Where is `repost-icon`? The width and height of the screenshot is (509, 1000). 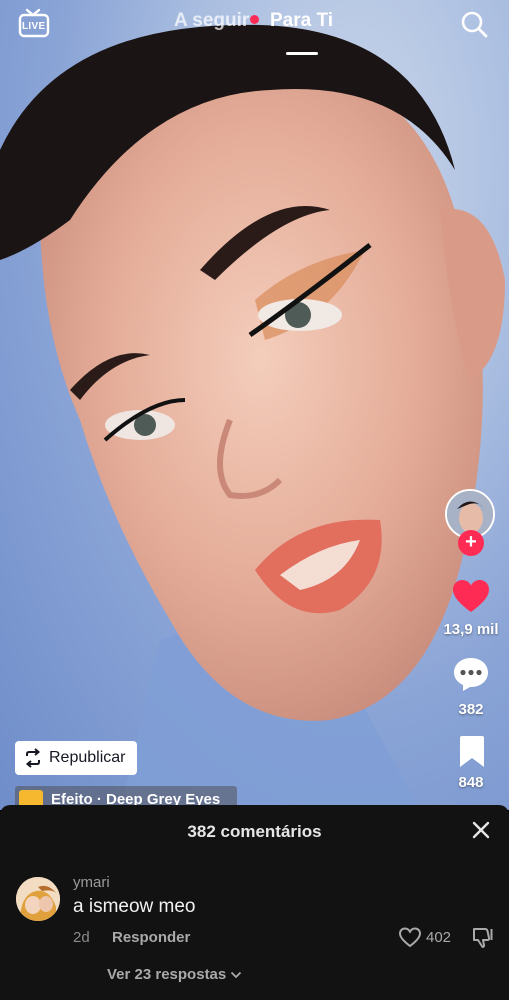 repost-icon is located at coordinates (33, 758).